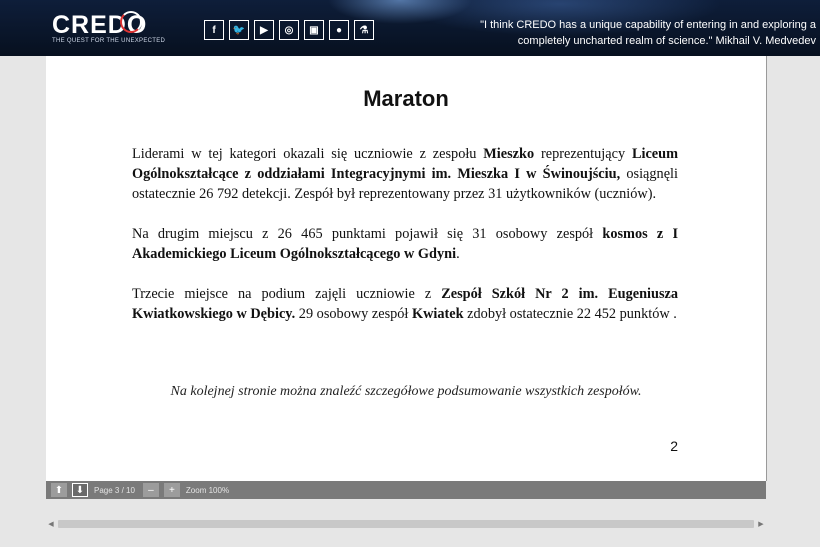 This screenshot has height=547, width=820. What do you see at coordinates (339, 30) in the screenshot?
I see `github-icon: ●` at bounding box center [339, 30].